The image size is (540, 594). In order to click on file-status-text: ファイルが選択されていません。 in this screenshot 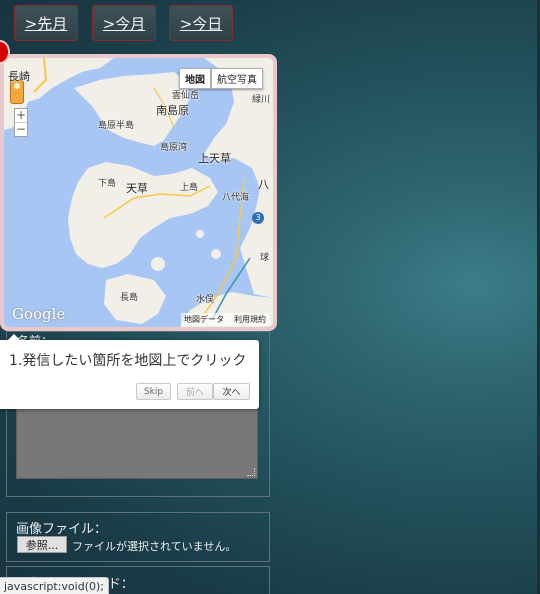, I will do `click(154, 546)`.